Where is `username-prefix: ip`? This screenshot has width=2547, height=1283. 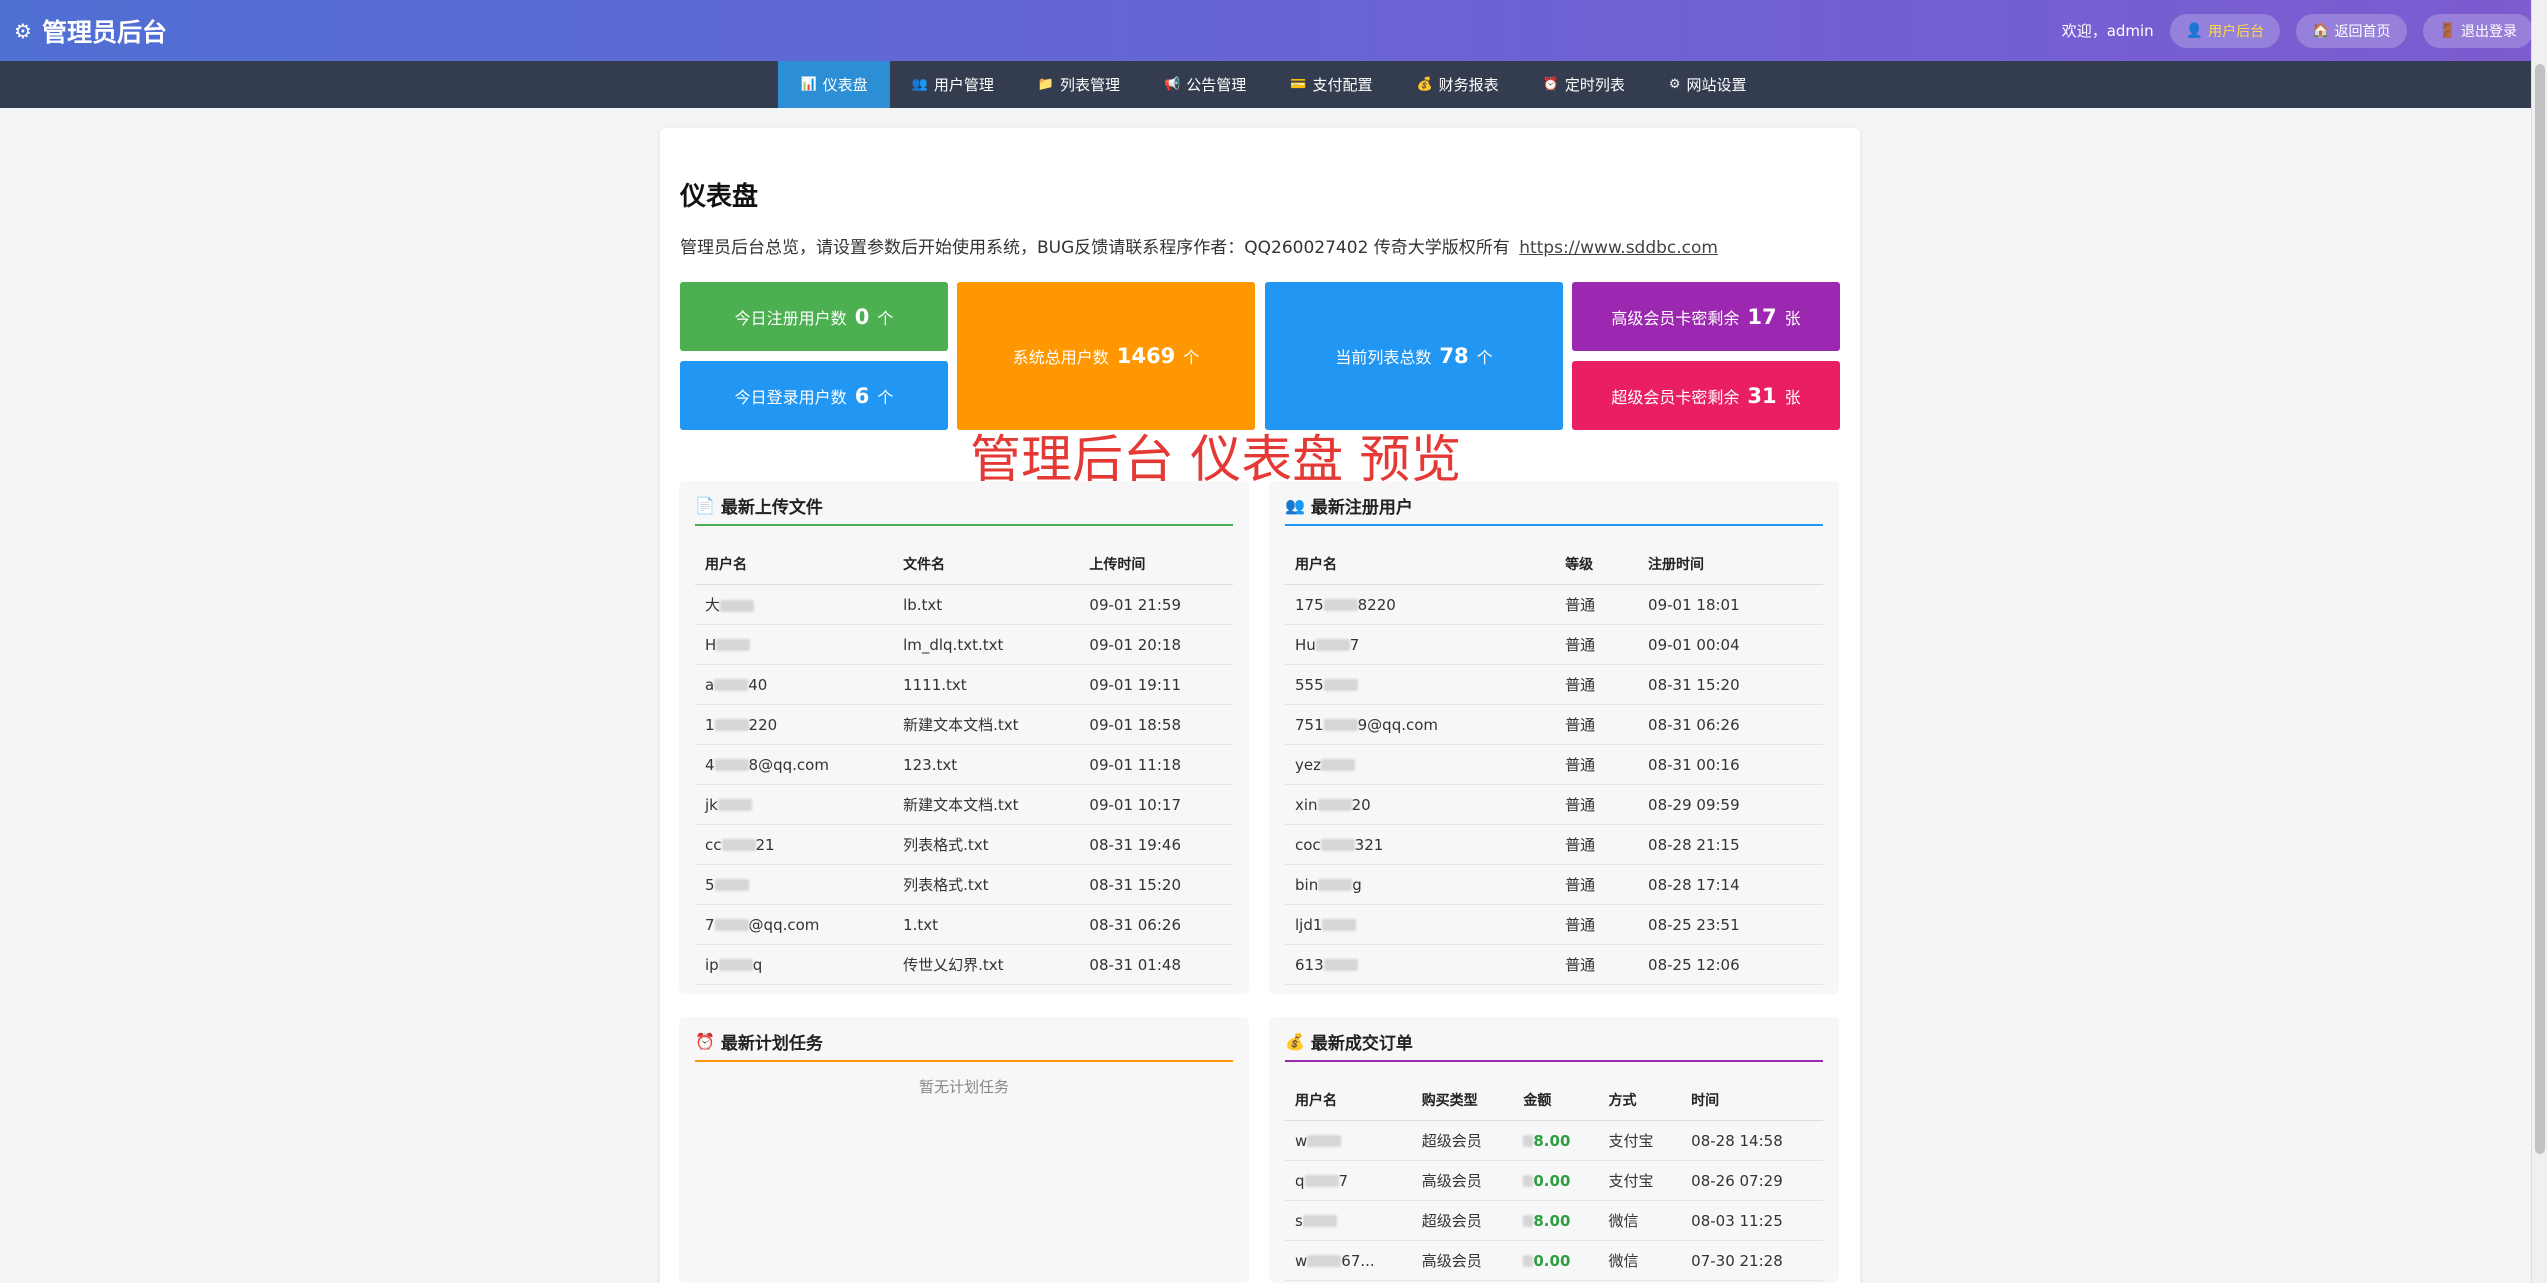
username-prefix: ip is located at coordinates (712, 964).